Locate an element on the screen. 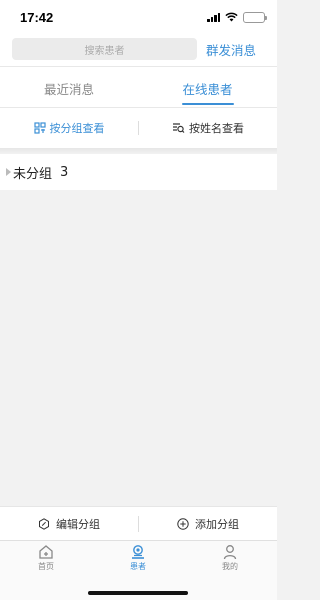  tabbar-patients-label: 患者 is located at coordinates (138, 566).